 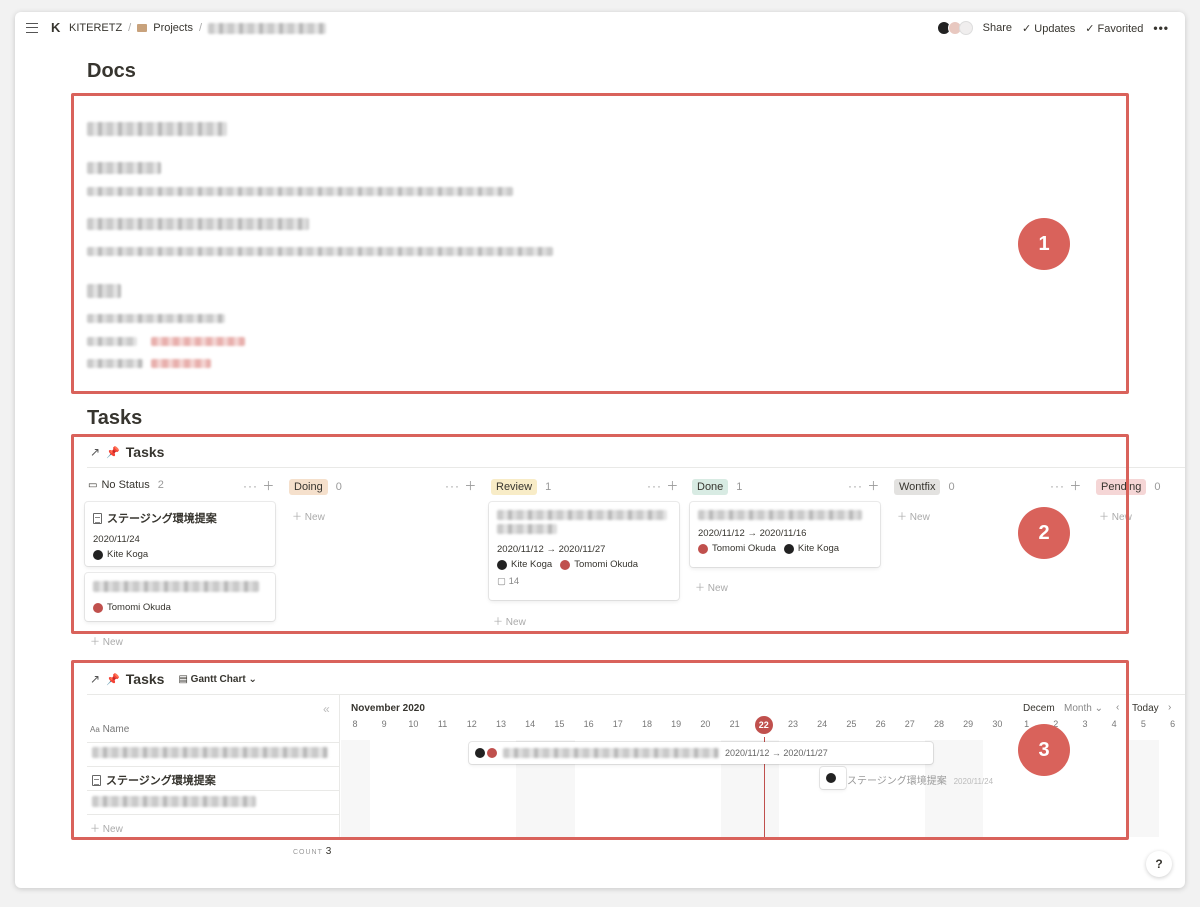 I want to click on workspace-logo-icon: K, so click(x=56, y=27).